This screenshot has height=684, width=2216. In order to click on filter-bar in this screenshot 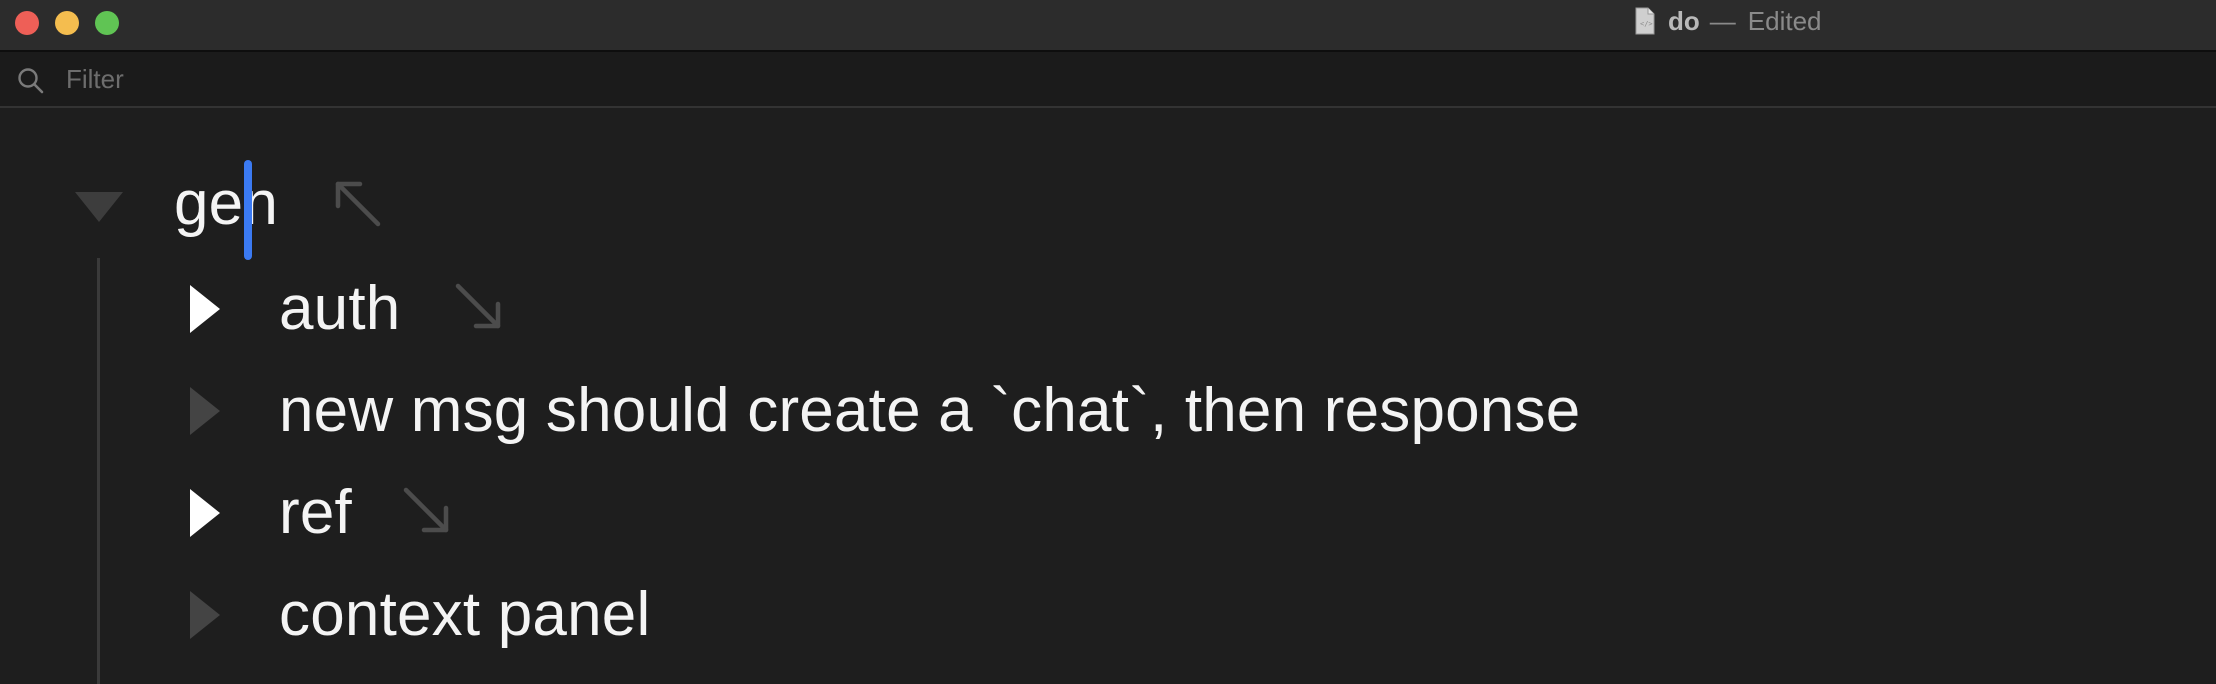, I will do `click(1108, 80)`.